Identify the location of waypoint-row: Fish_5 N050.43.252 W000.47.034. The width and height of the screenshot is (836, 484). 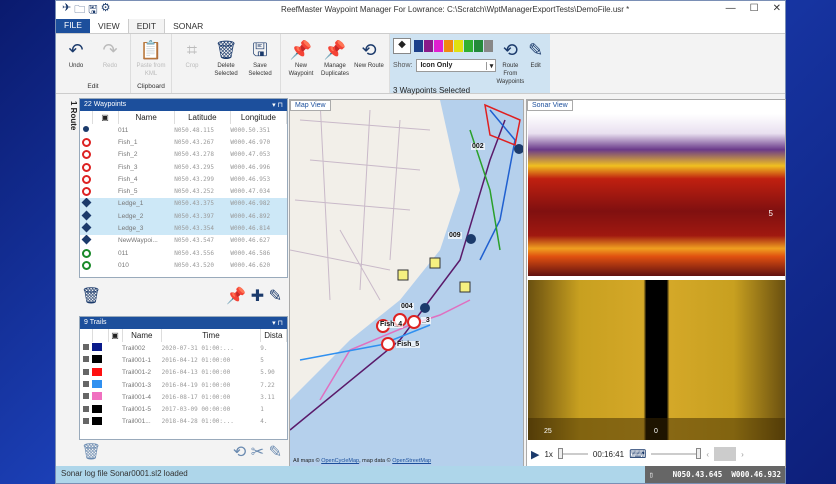
(183, 191).